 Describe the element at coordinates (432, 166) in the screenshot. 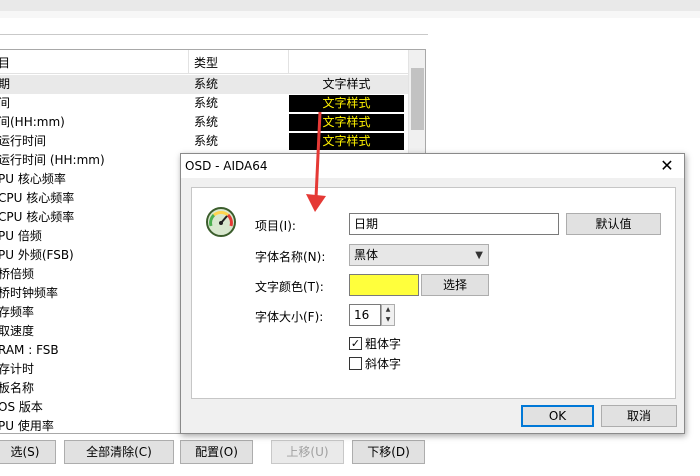

I see `dialog-titlebar: OSD - AIDA64 ✕` at that location.